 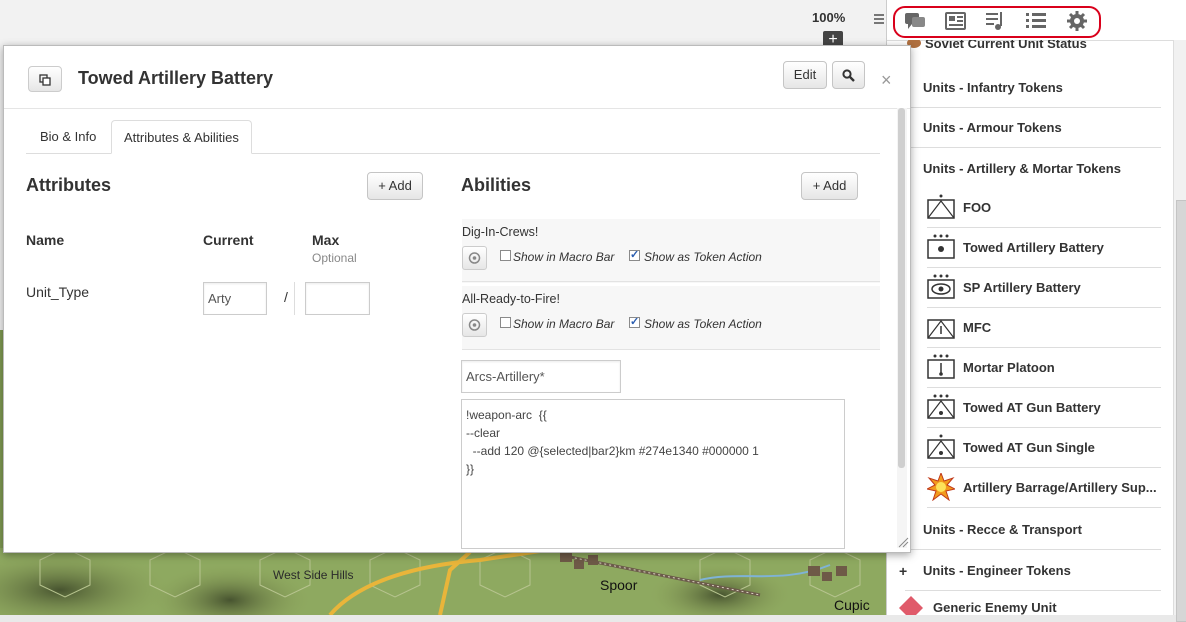 What do you see at coordinates (511, 299) in the screenshot?
I see `ability-name: All-Ready-to-Fire!` at bounding box center [511, 299].